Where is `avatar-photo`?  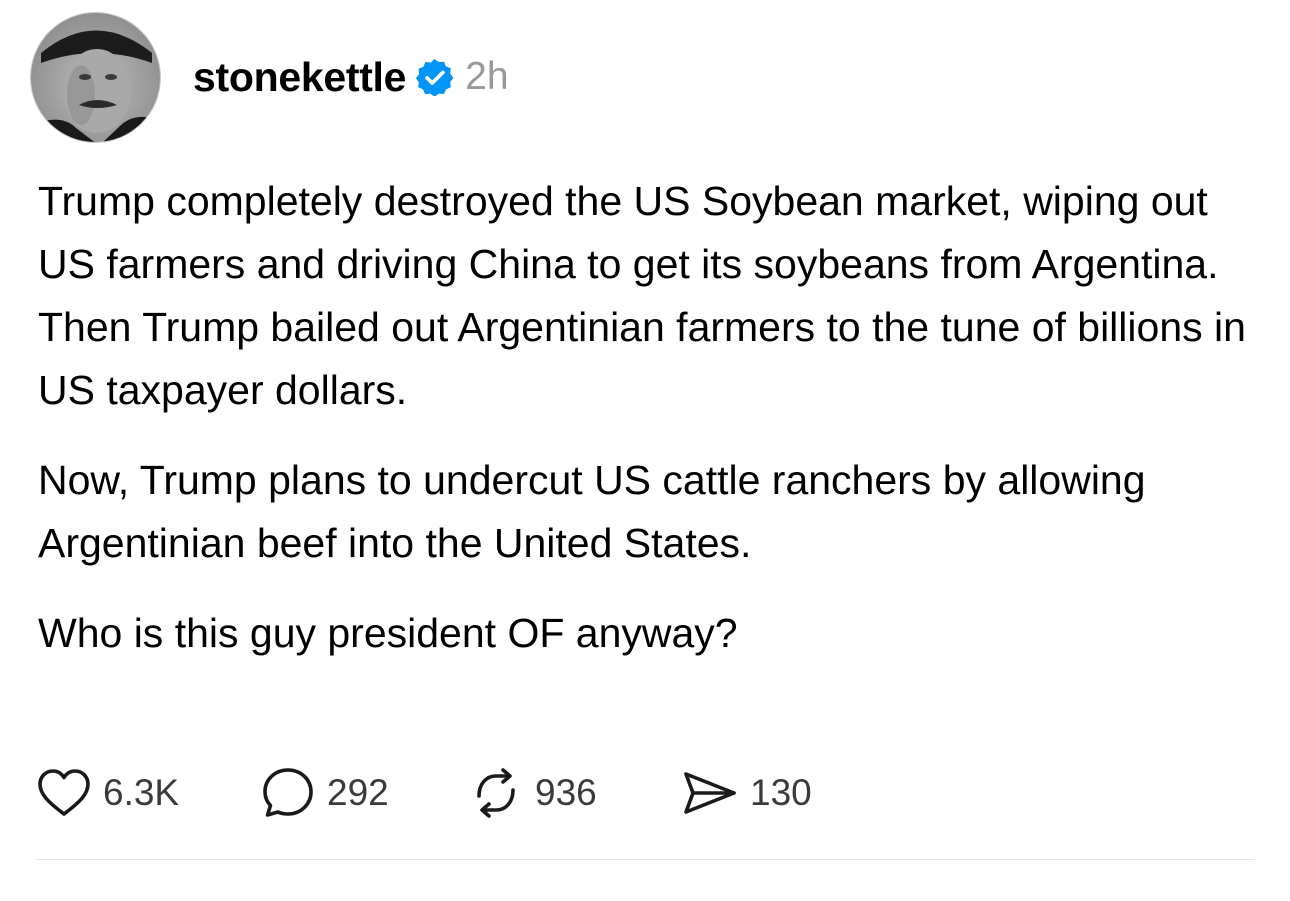
avatar-photo is located at coordinates (95, 77).